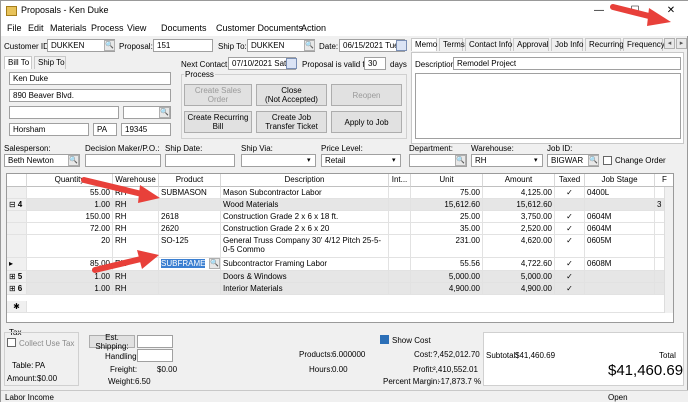 The width and height of the screenshot is (688, 402). What do you see at coordinates (452, 44) in the screenshot?
I see `tab-terms: Terms` at bounding box center [452, 44].